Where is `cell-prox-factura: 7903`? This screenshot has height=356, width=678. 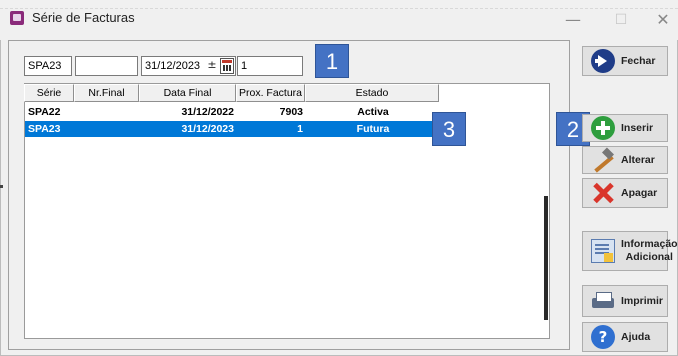 cell-prox-factura: 7903 is located at coordinates (291, 112).